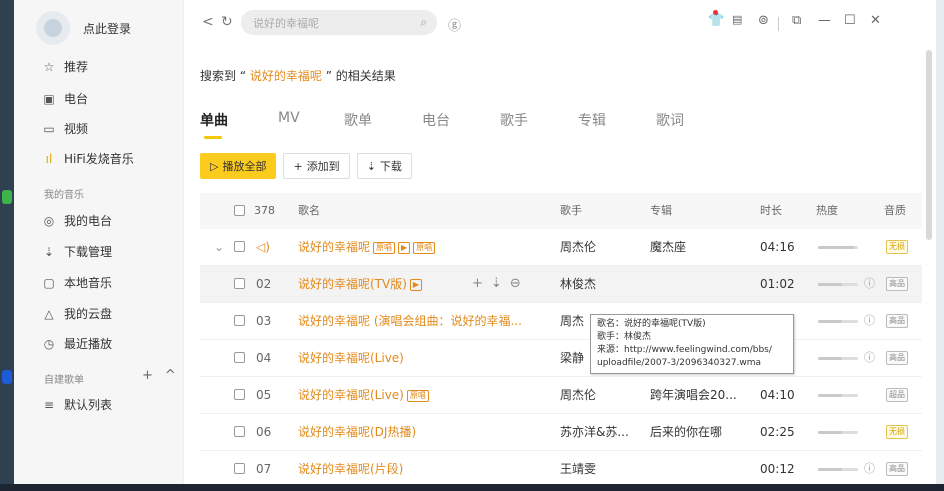 Image resolution: width=944 pixels, height=491 pixels. Describe the element at coordinates (700, 247) in the screenshot. I see `album-name: 魔杰座` at that location.